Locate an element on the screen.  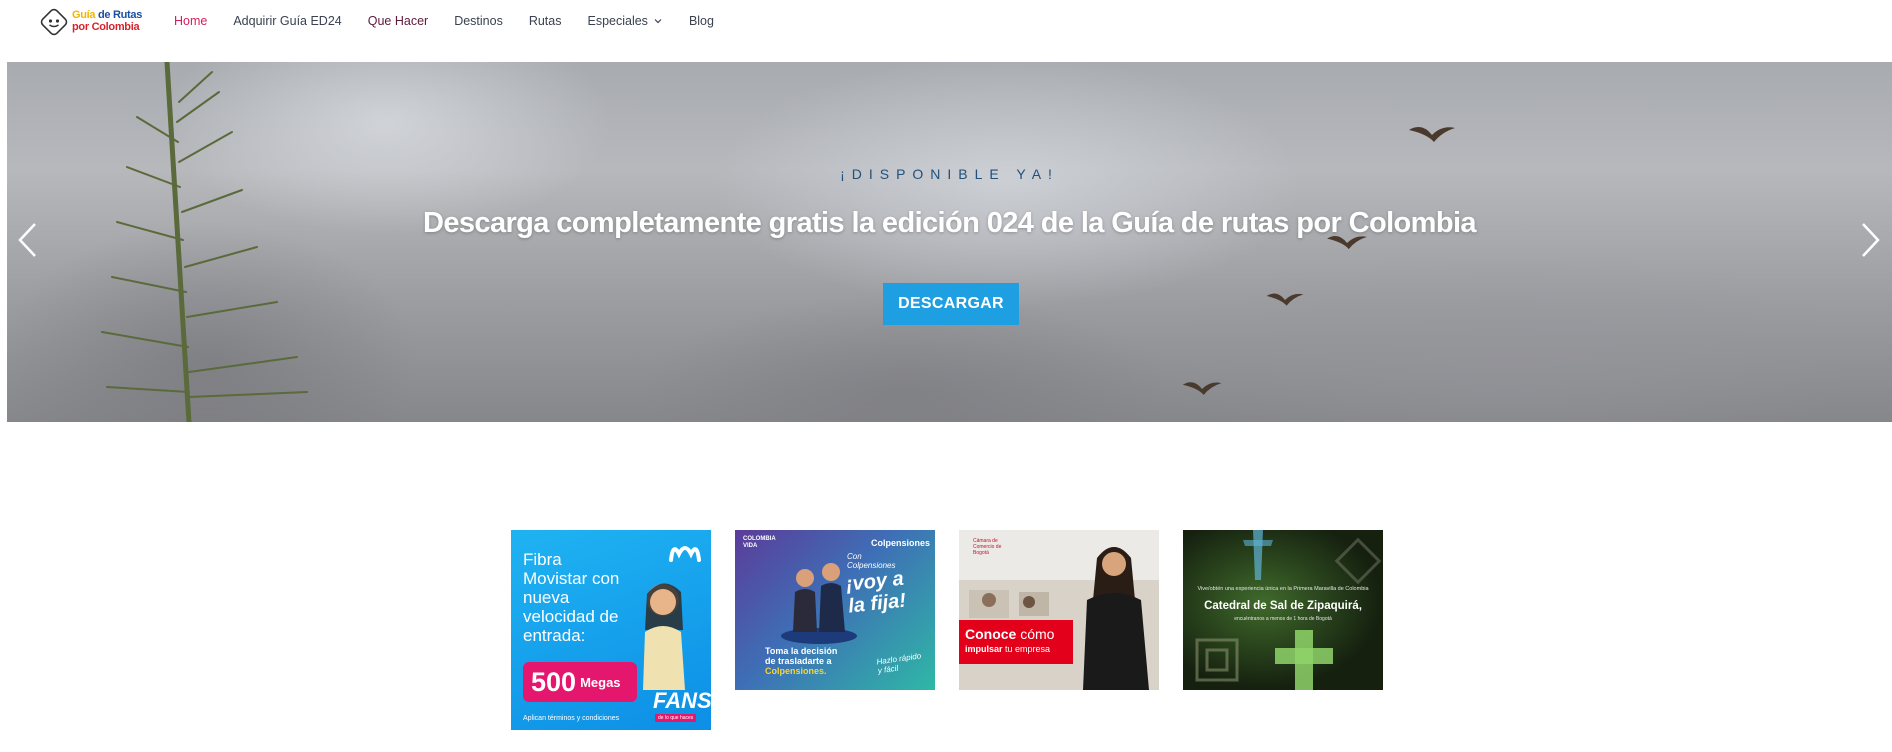
site-logo: Guía de Rutas por Colombia is located at coordinates (92, 22).